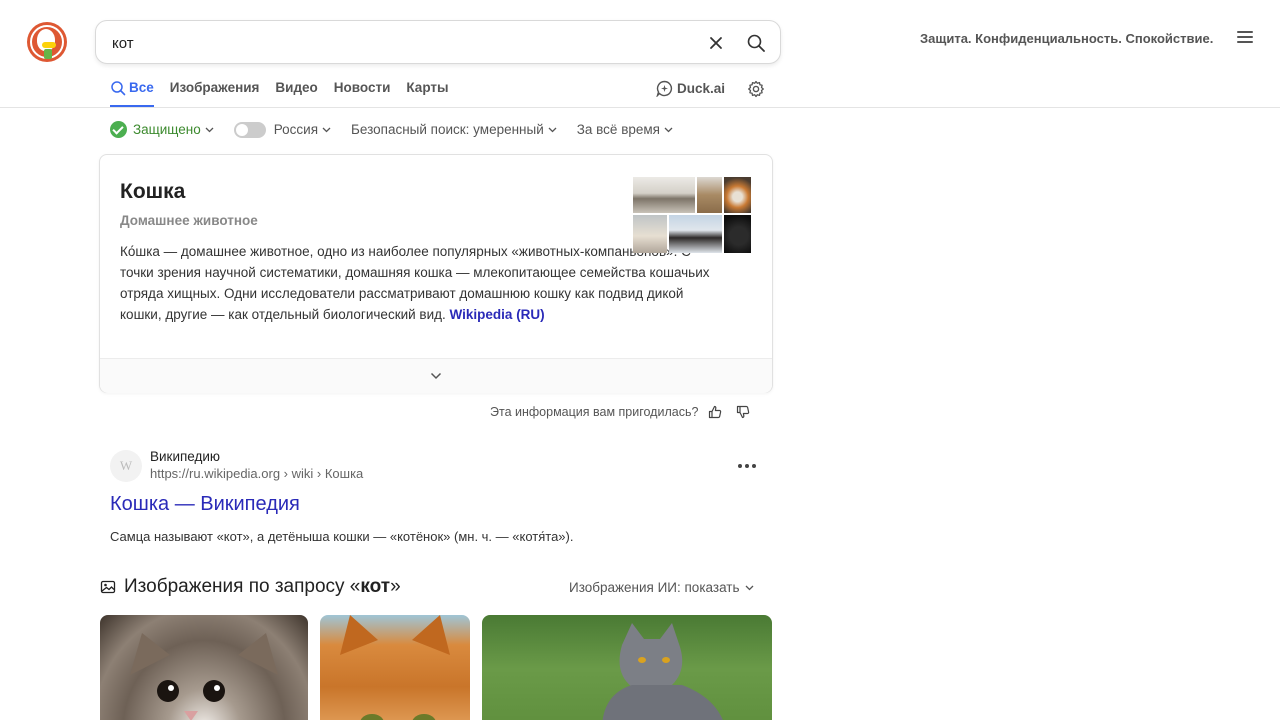  I want to click on tab-all-label: Все, so click(141, 87).